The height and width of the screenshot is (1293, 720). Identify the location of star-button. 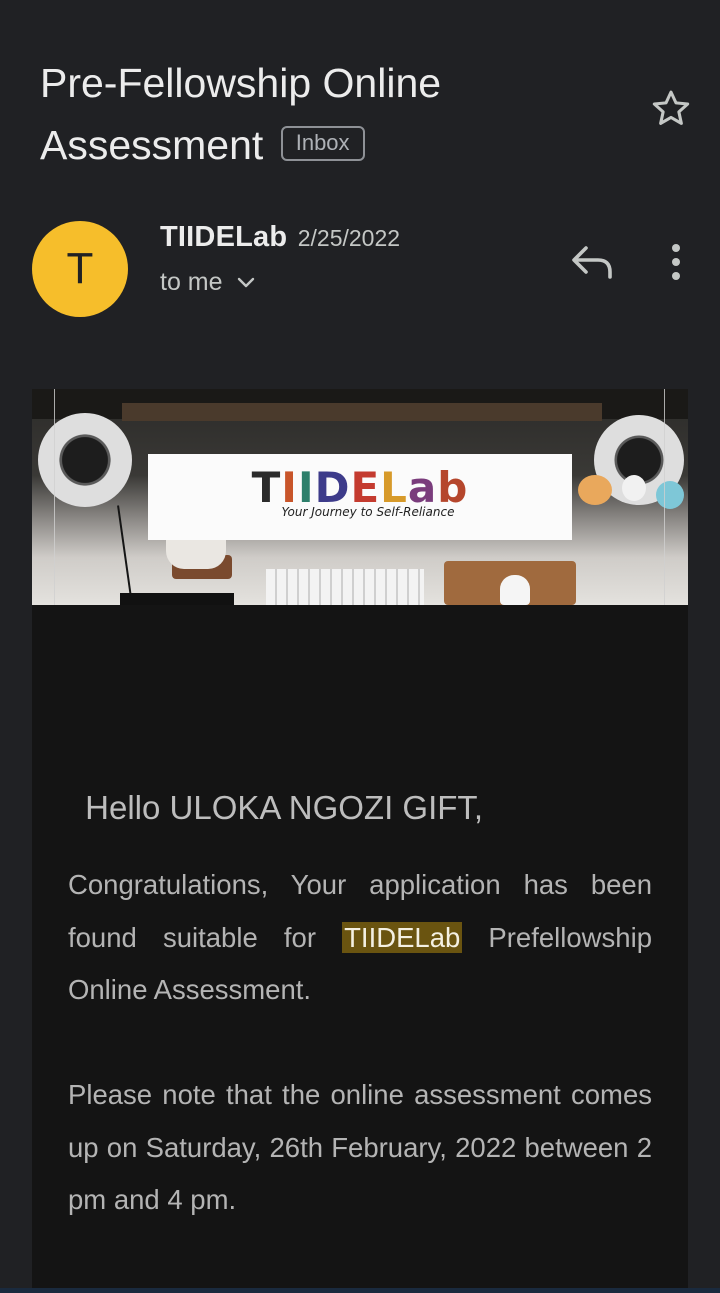
(671, 109).